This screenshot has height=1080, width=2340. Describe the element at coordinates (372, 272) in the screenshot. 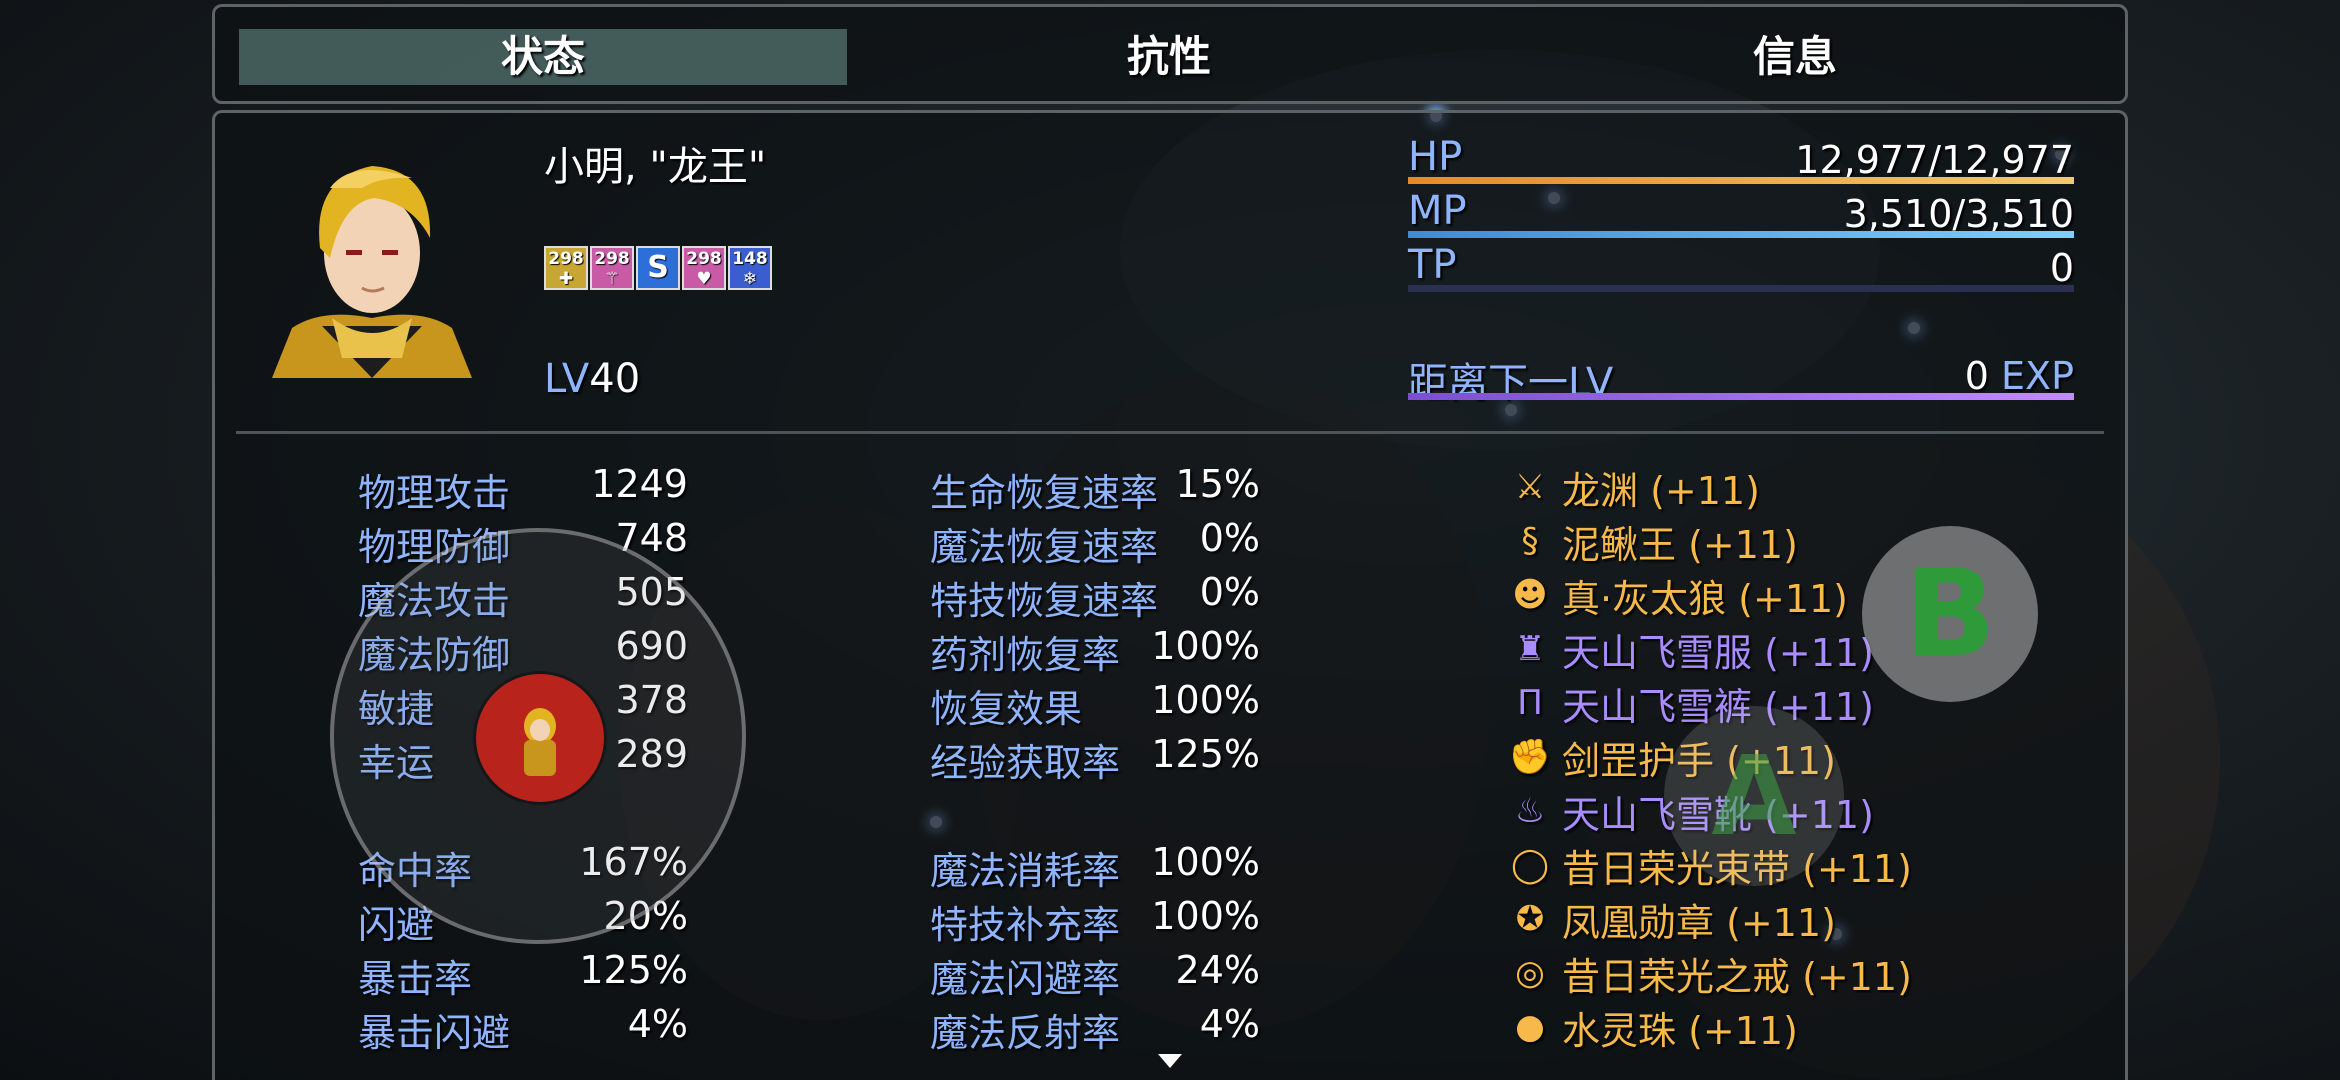

I see `character-portrait` at that location.